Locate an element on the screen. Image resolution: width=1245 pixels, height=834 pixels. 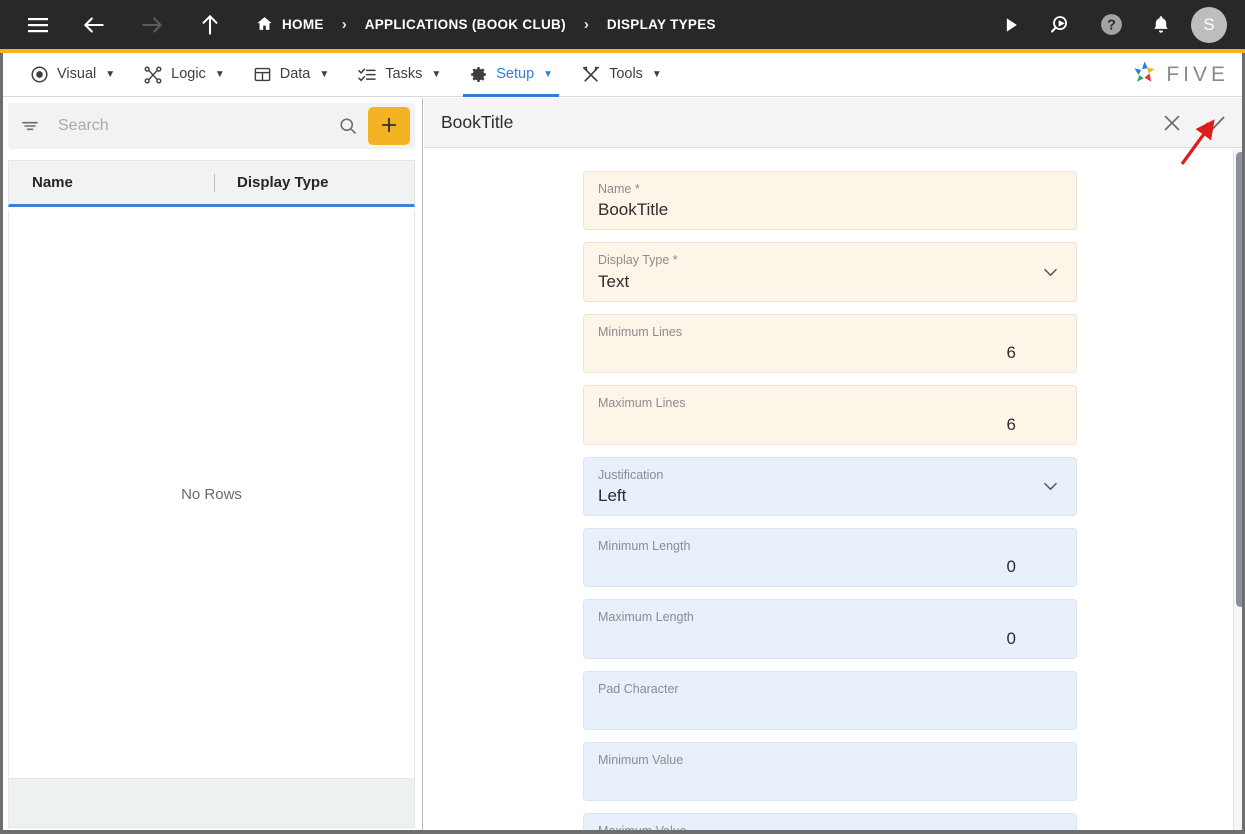
menu-item-label: Tasks is located at coordinates (404, 74).